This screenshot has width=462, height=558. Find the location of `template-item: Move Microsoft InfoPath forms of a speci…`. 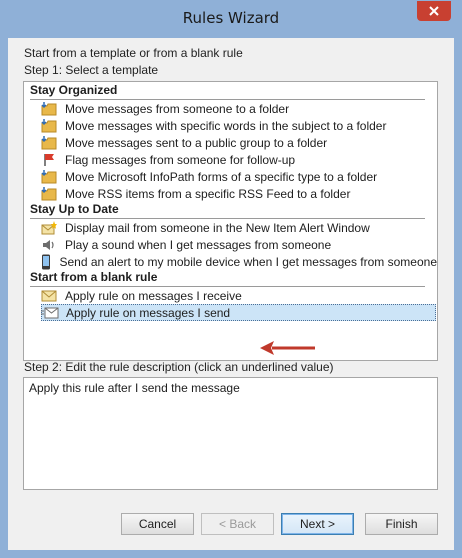

template-item: Move Microsoft InfoPath forms of a speci… is located at coordinates (230, 176).